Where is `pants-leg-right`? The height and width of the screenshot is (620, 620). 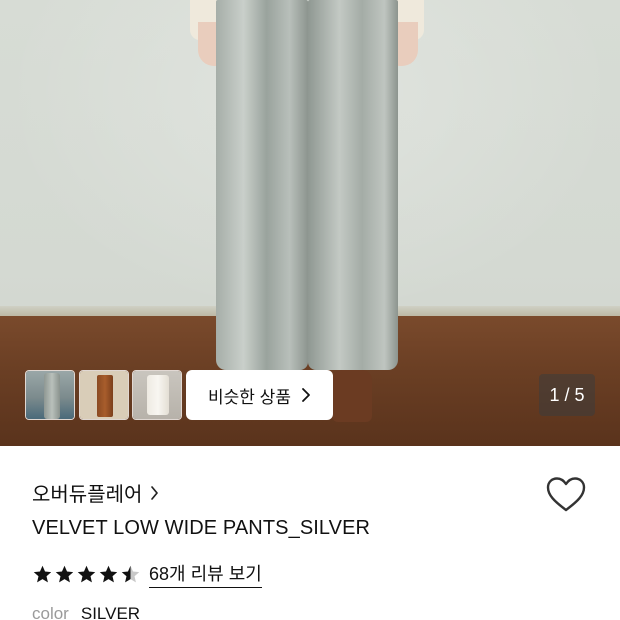
pants-leg-right is located at coordinates (353, 185).